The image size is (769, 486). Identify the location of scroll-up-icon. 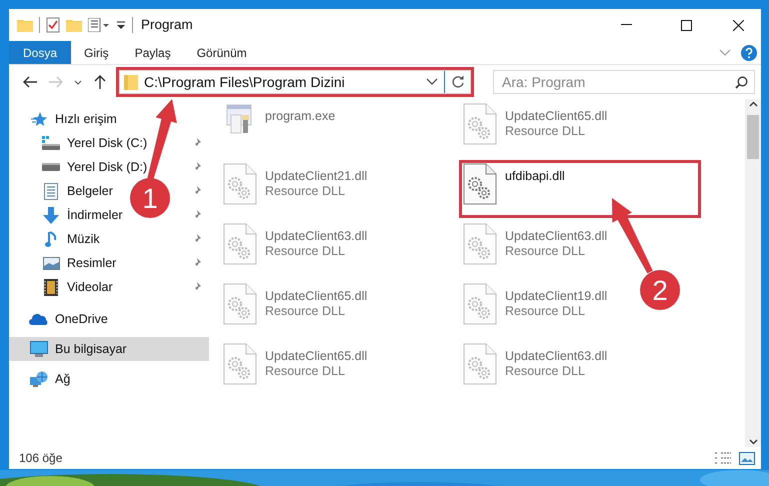
(753, 104).